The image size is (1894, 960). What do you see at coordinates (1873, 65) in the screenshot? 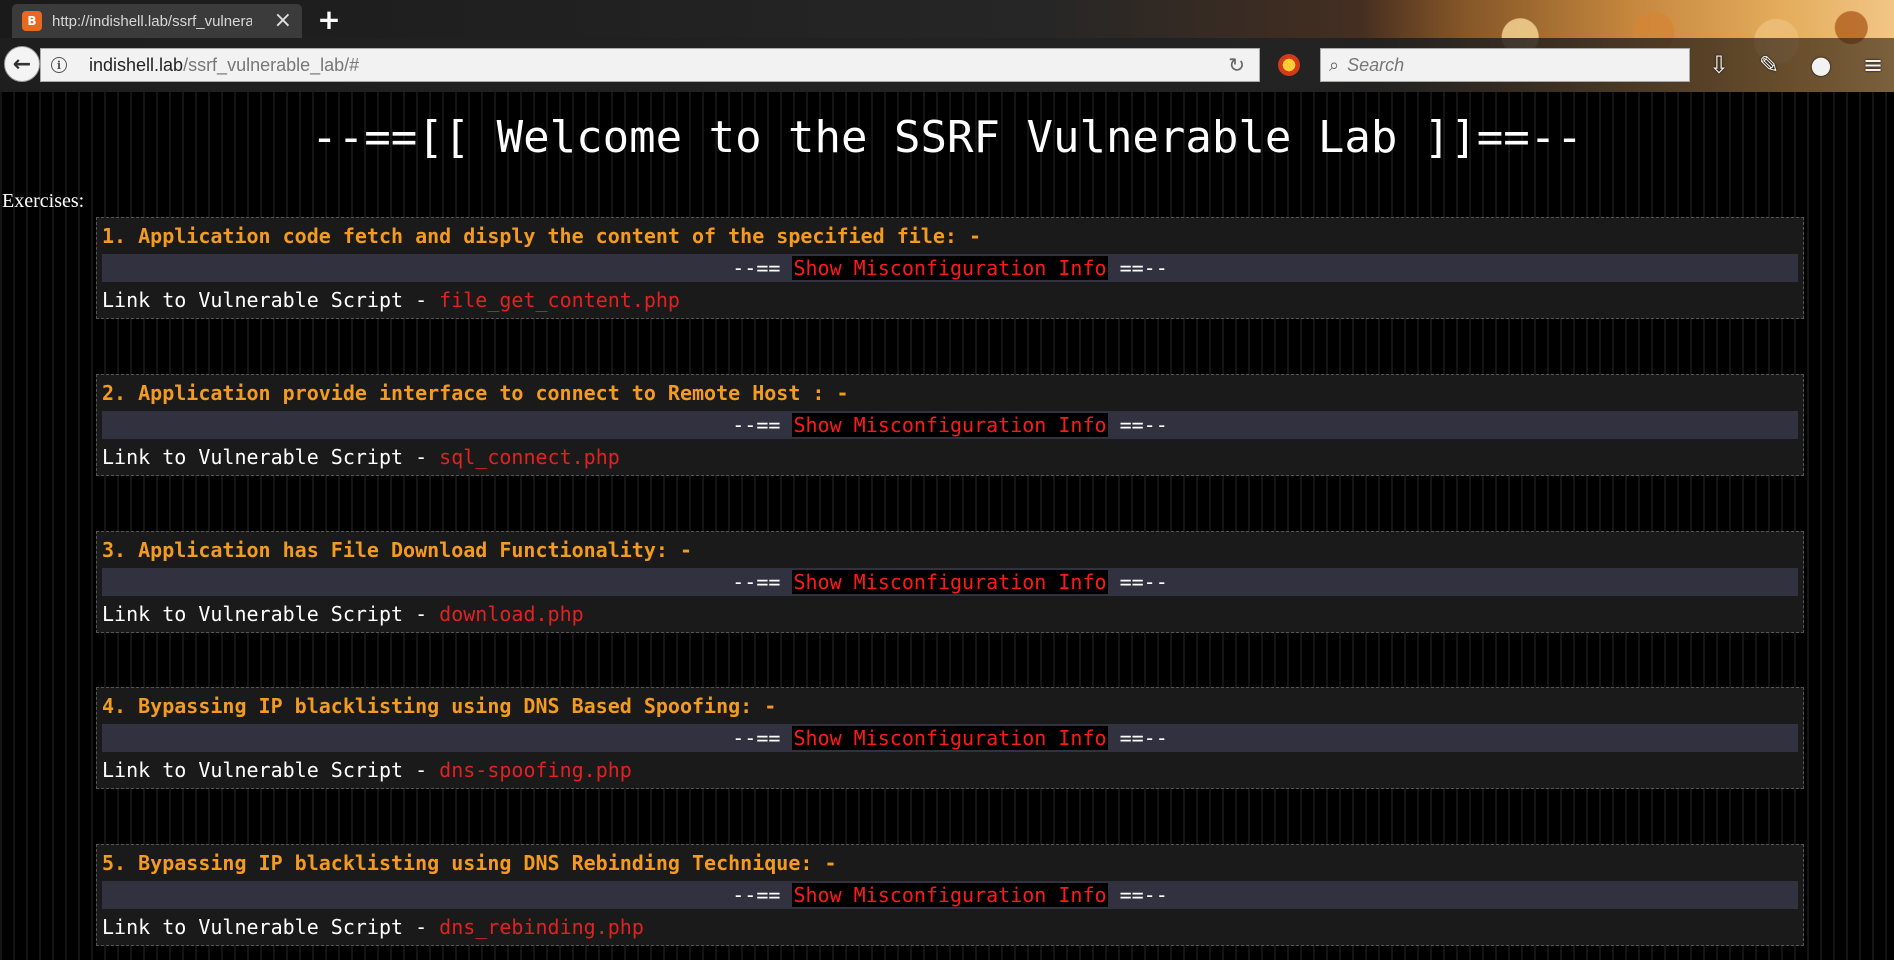
I see `menu-icon: ≡` at bounding box center [1873, 65].